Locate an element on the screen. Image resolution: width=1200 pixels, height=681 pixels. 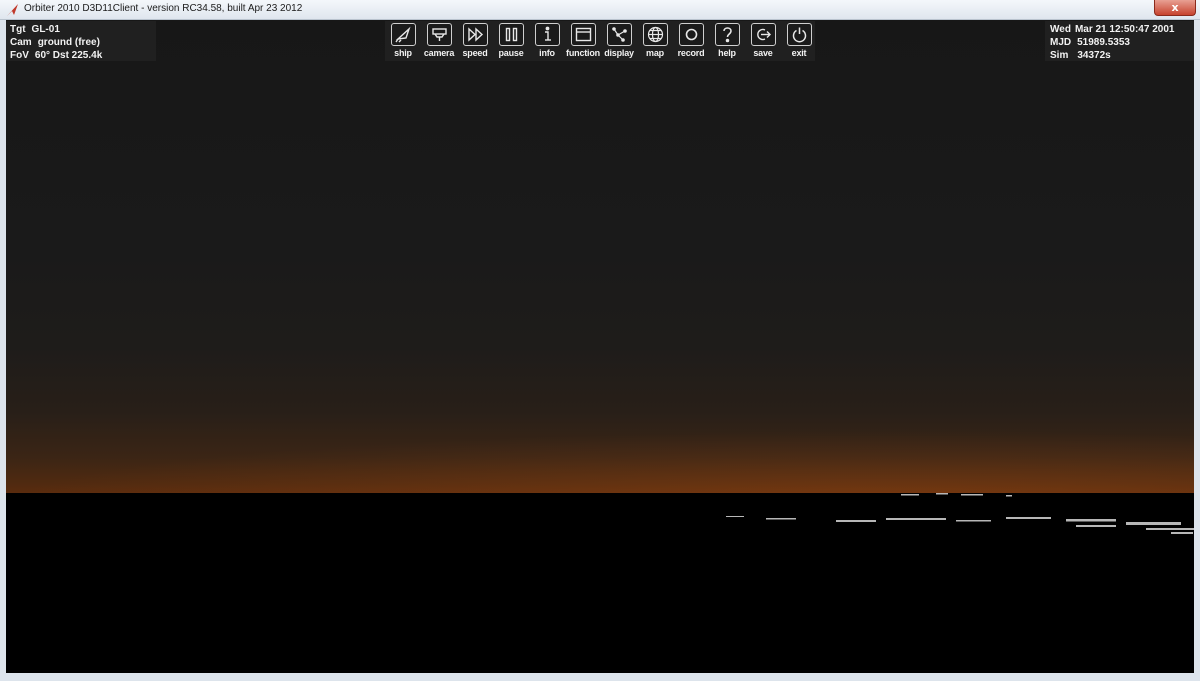
hud-target-row: Tgt GL-01 is located at coordinates (83, 29).